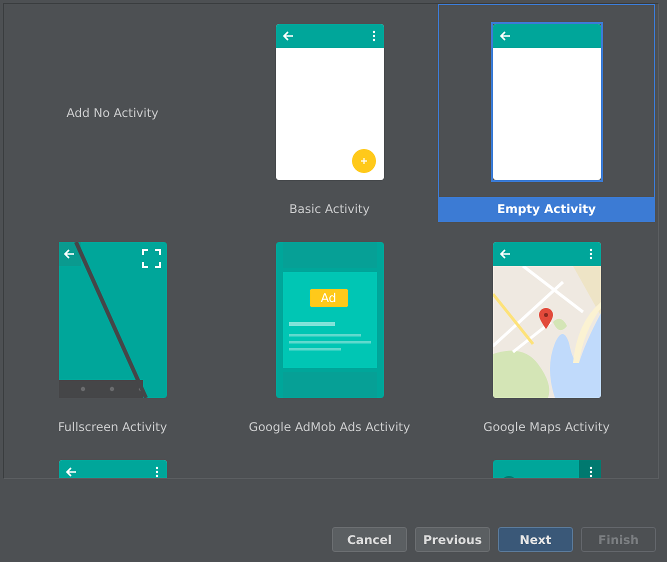  What do you see at coordinates (546, 427) in the screenshot?
I see `template-label: Google Maps Activity` at bounding box center [546, 427].